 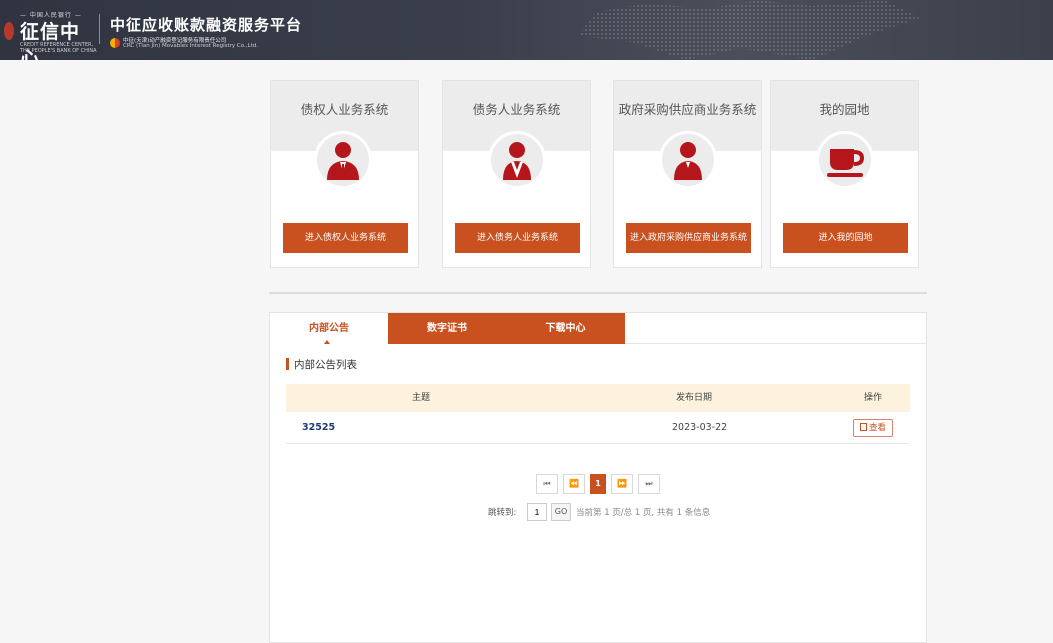 What do you see at coordinates (649, 484) in the screenshot?
I see `last-page-button: ⏭` at bounding box center [649, 484].